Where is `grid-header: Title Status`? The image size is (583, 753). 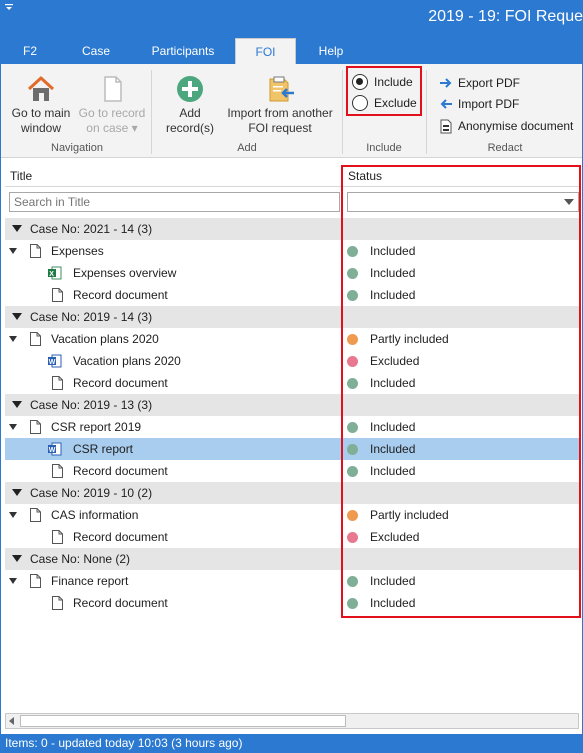 grid-header: Title Status is located at coordinates (292, 177).